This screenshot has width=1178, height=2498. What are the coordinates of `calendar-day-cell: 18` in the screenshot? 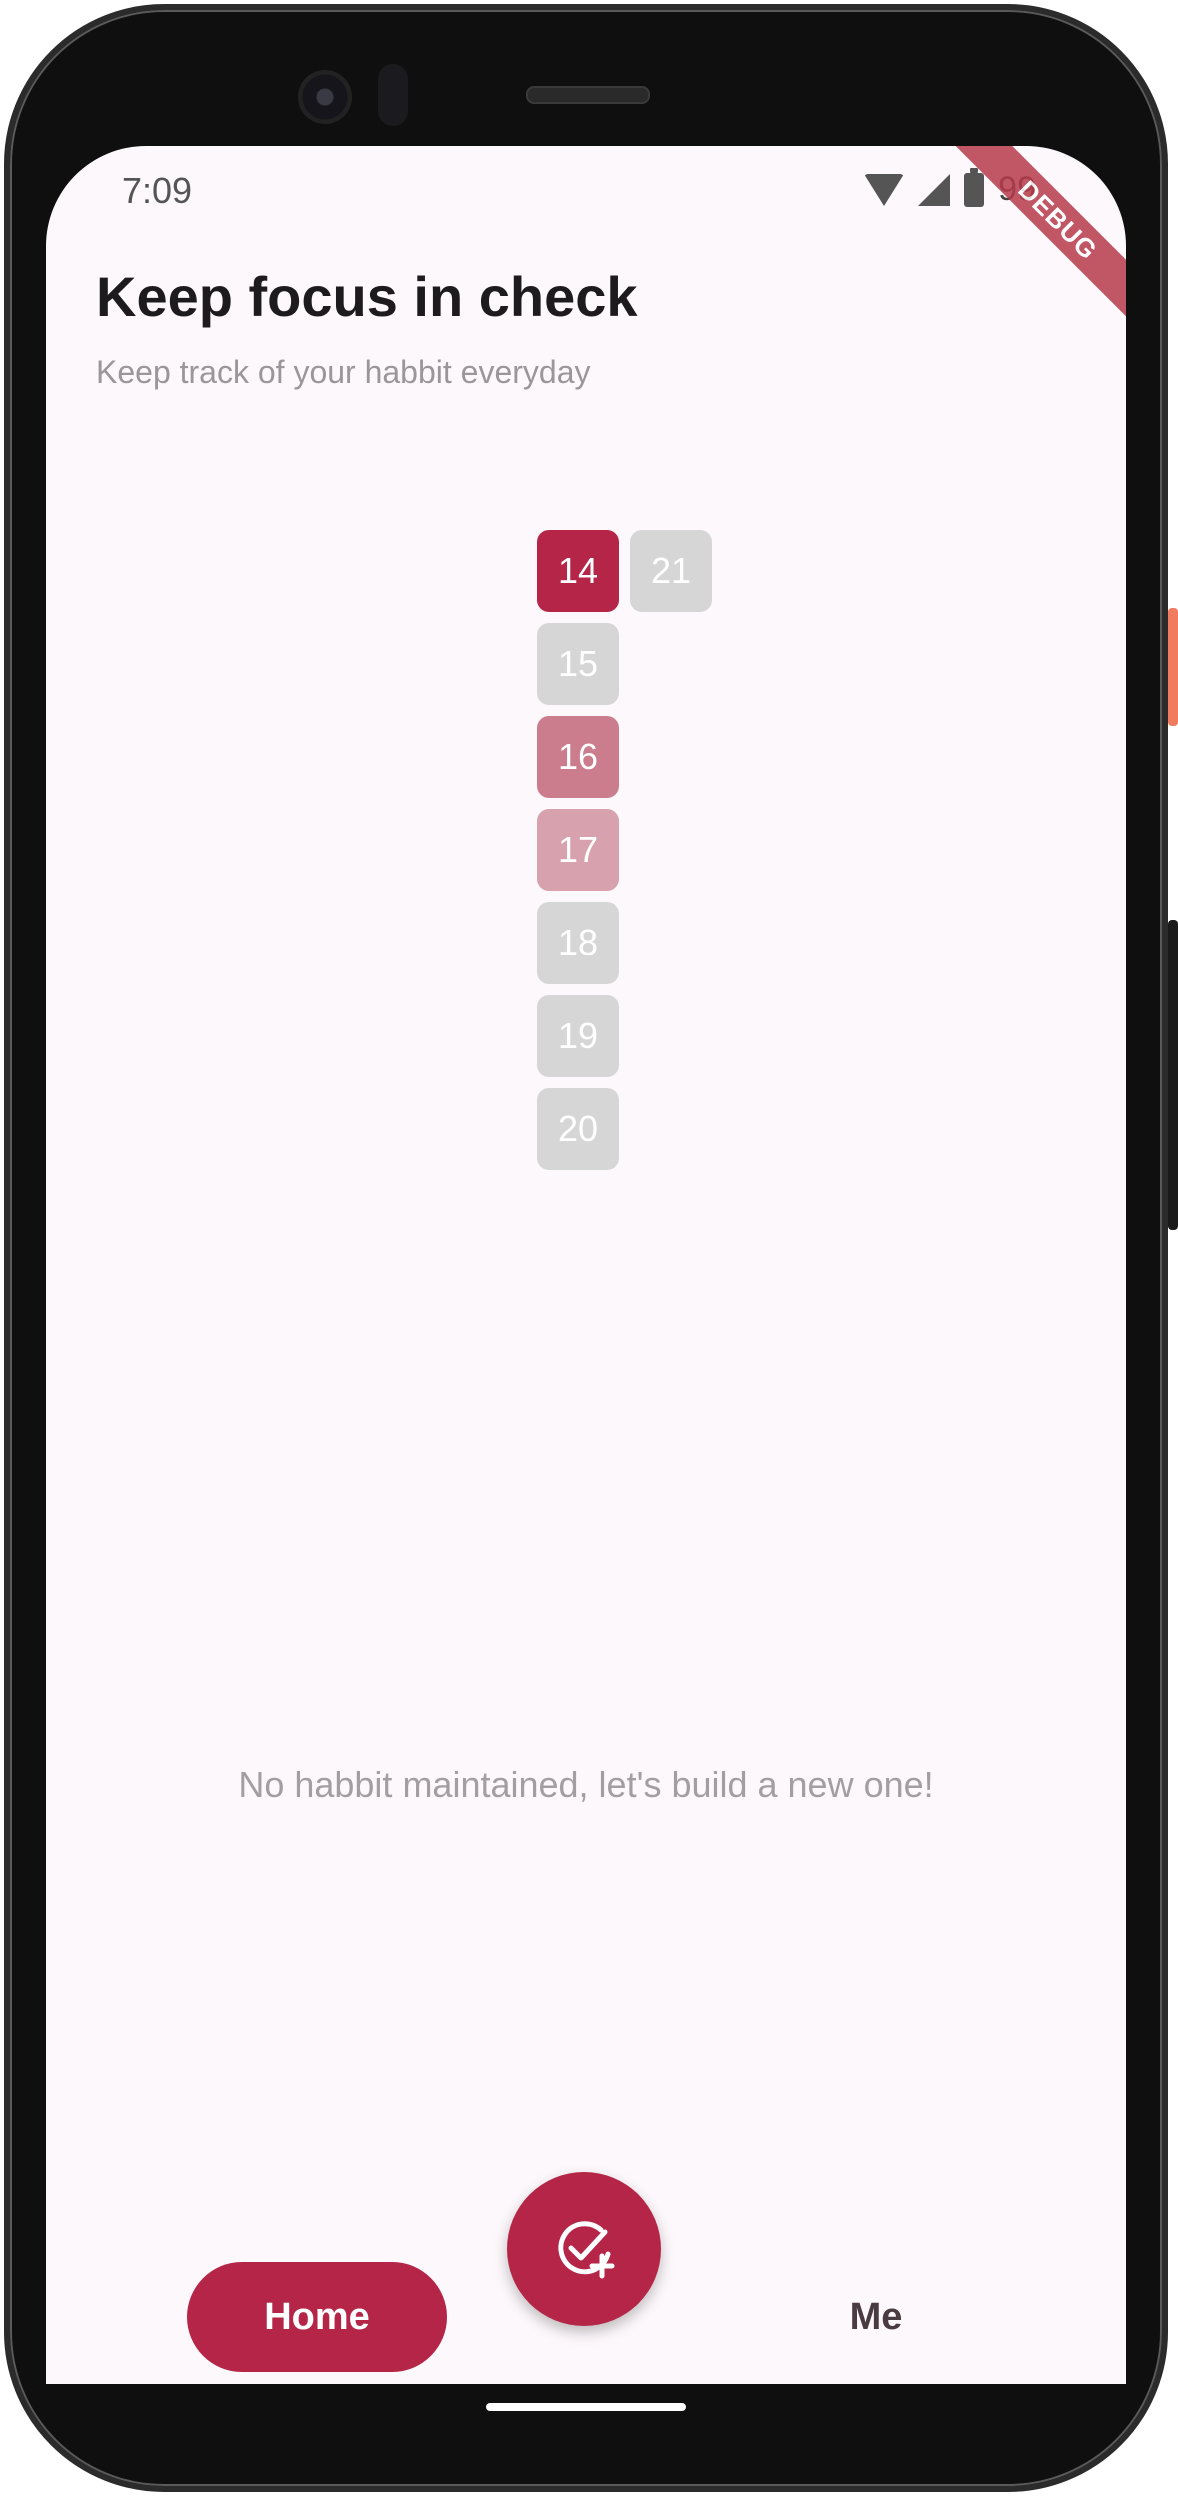 It's located at (578, 943).